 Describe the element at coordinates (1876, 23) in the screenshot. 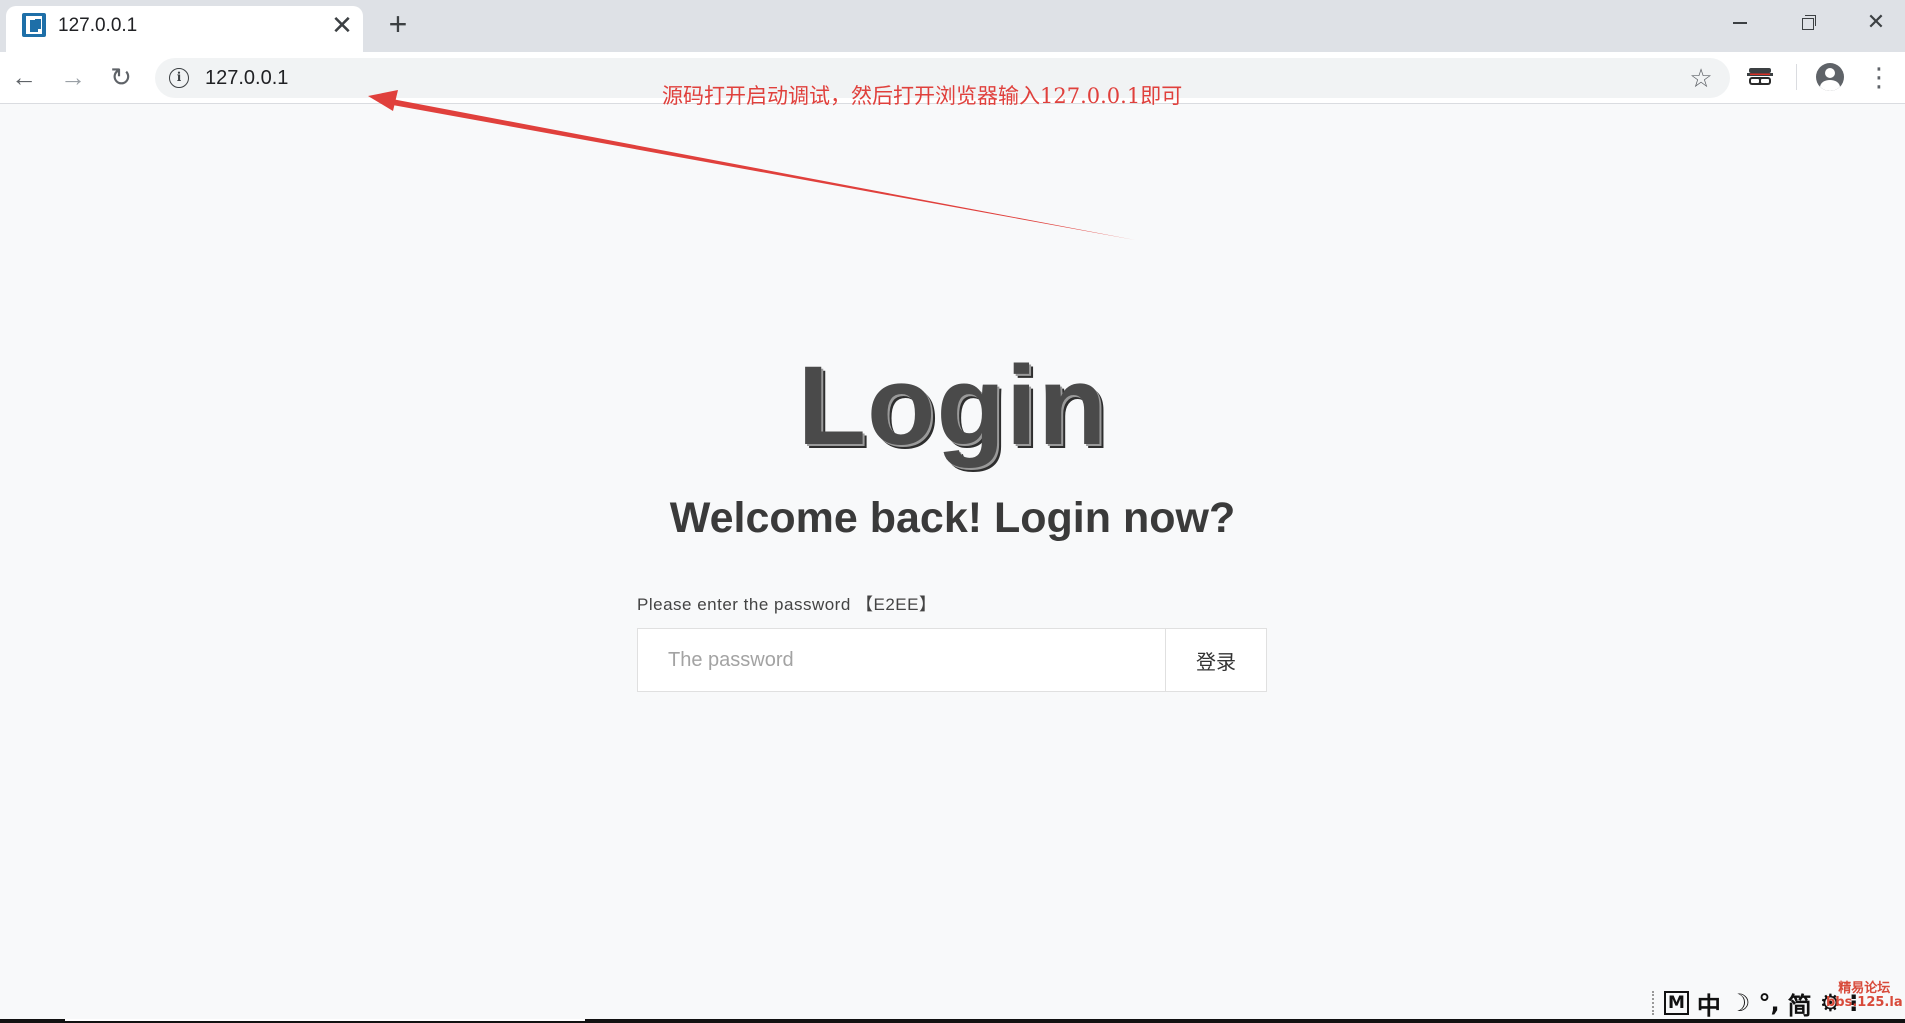

I see `window-close-icon: ✕` at that location.